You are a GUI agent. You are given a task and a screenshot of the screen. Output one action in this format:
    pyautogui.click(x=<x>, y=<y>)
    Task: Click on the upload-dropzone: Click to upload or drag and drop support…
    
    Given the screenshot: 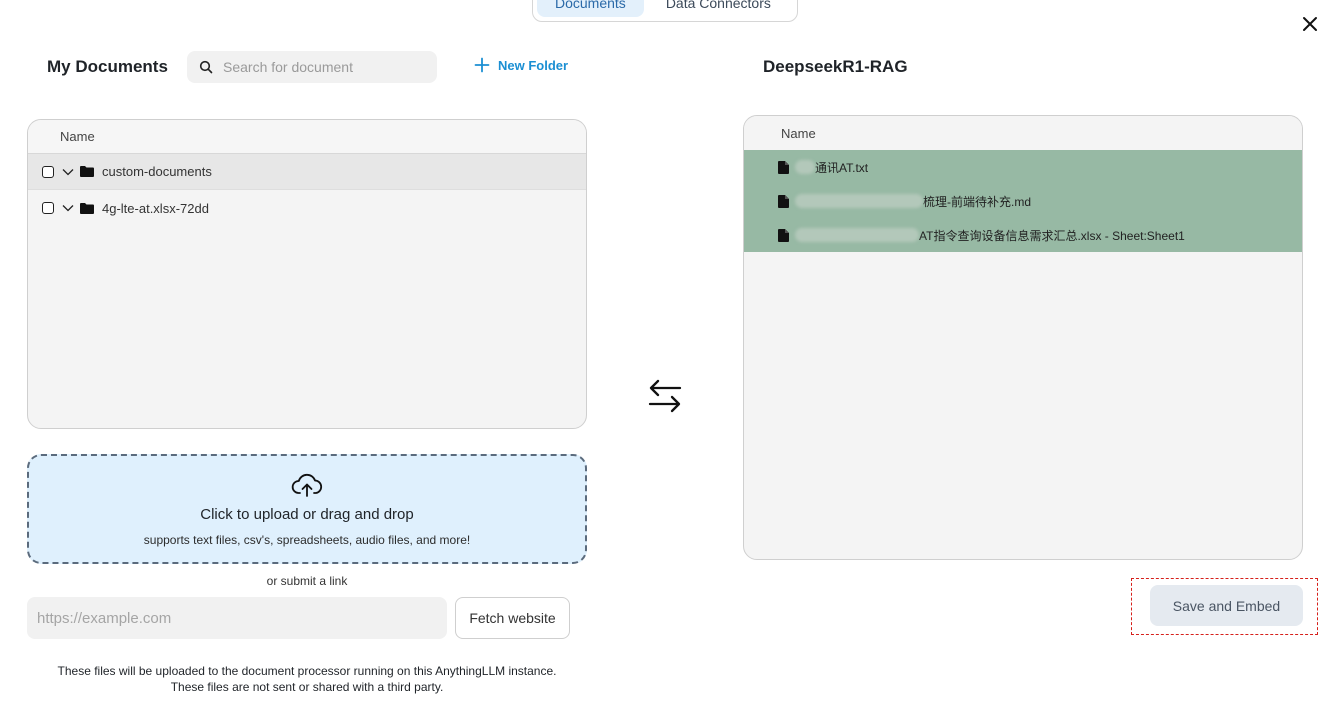 What is the action you would take?
    pyautogui.click(x=307, y=509)
    